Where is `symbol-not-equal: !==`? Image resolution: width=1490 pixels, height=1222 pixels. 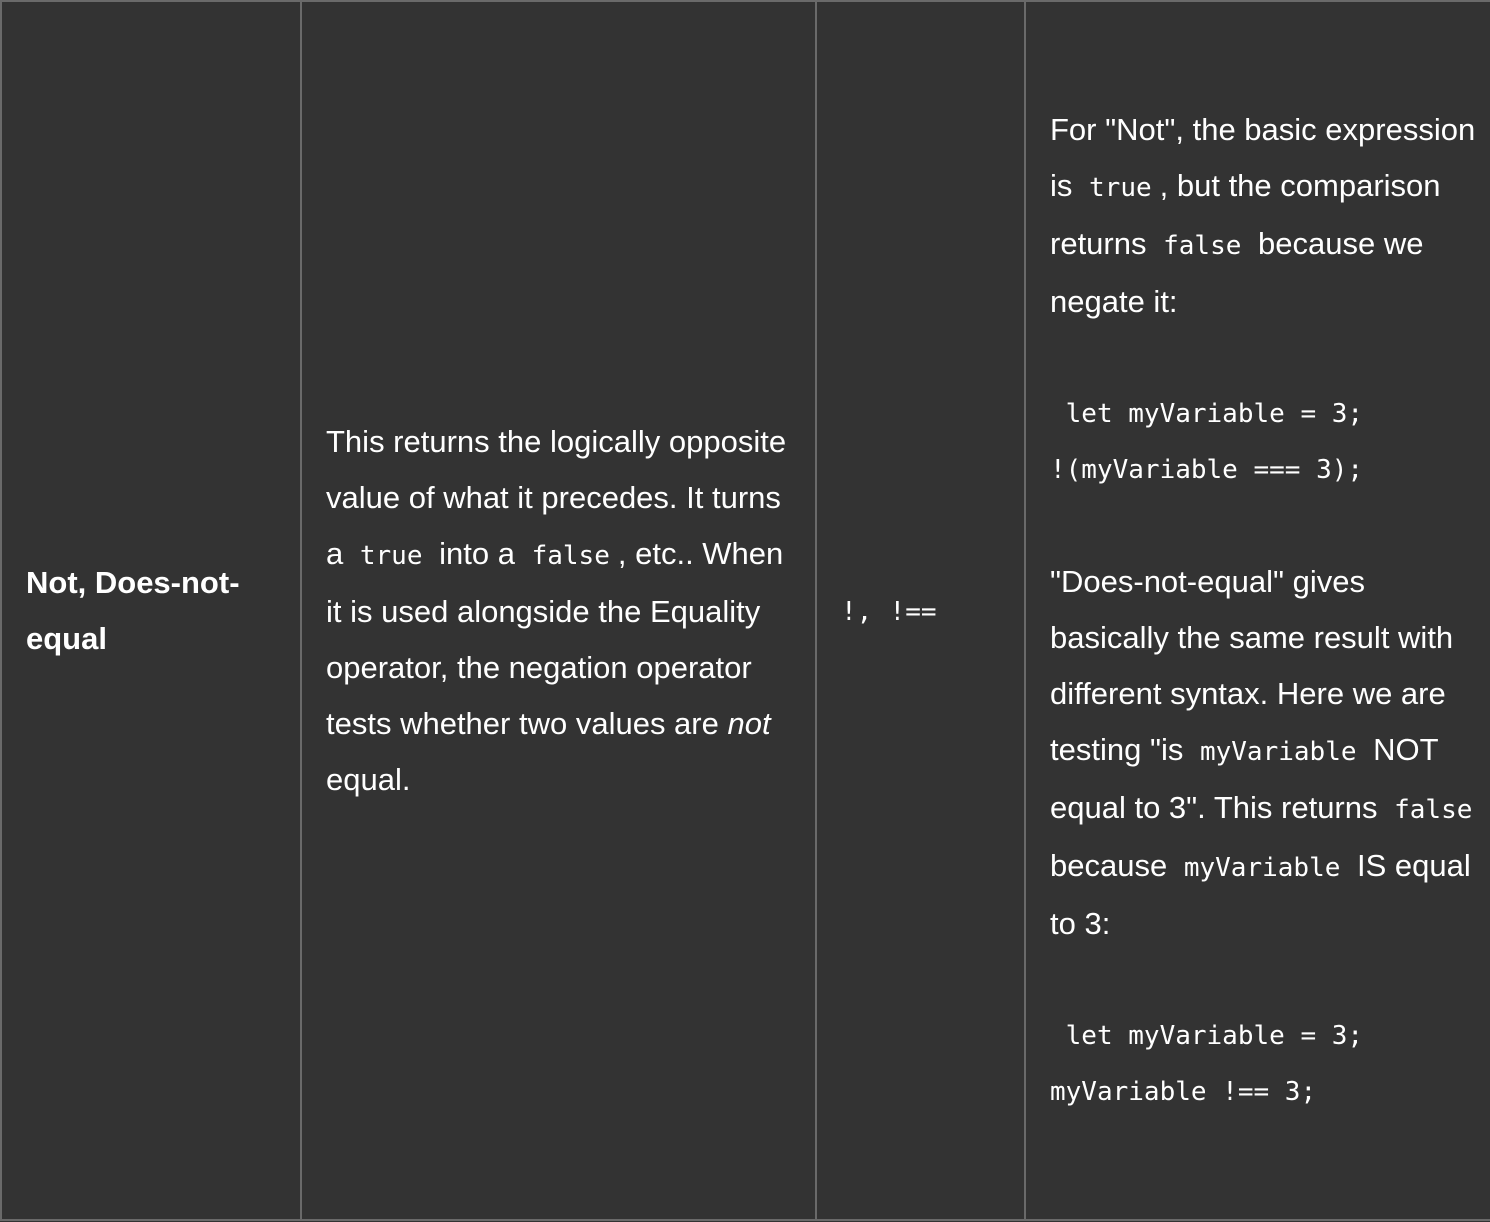
symbol-not-equal: !== is located at coordinates (913, 611).